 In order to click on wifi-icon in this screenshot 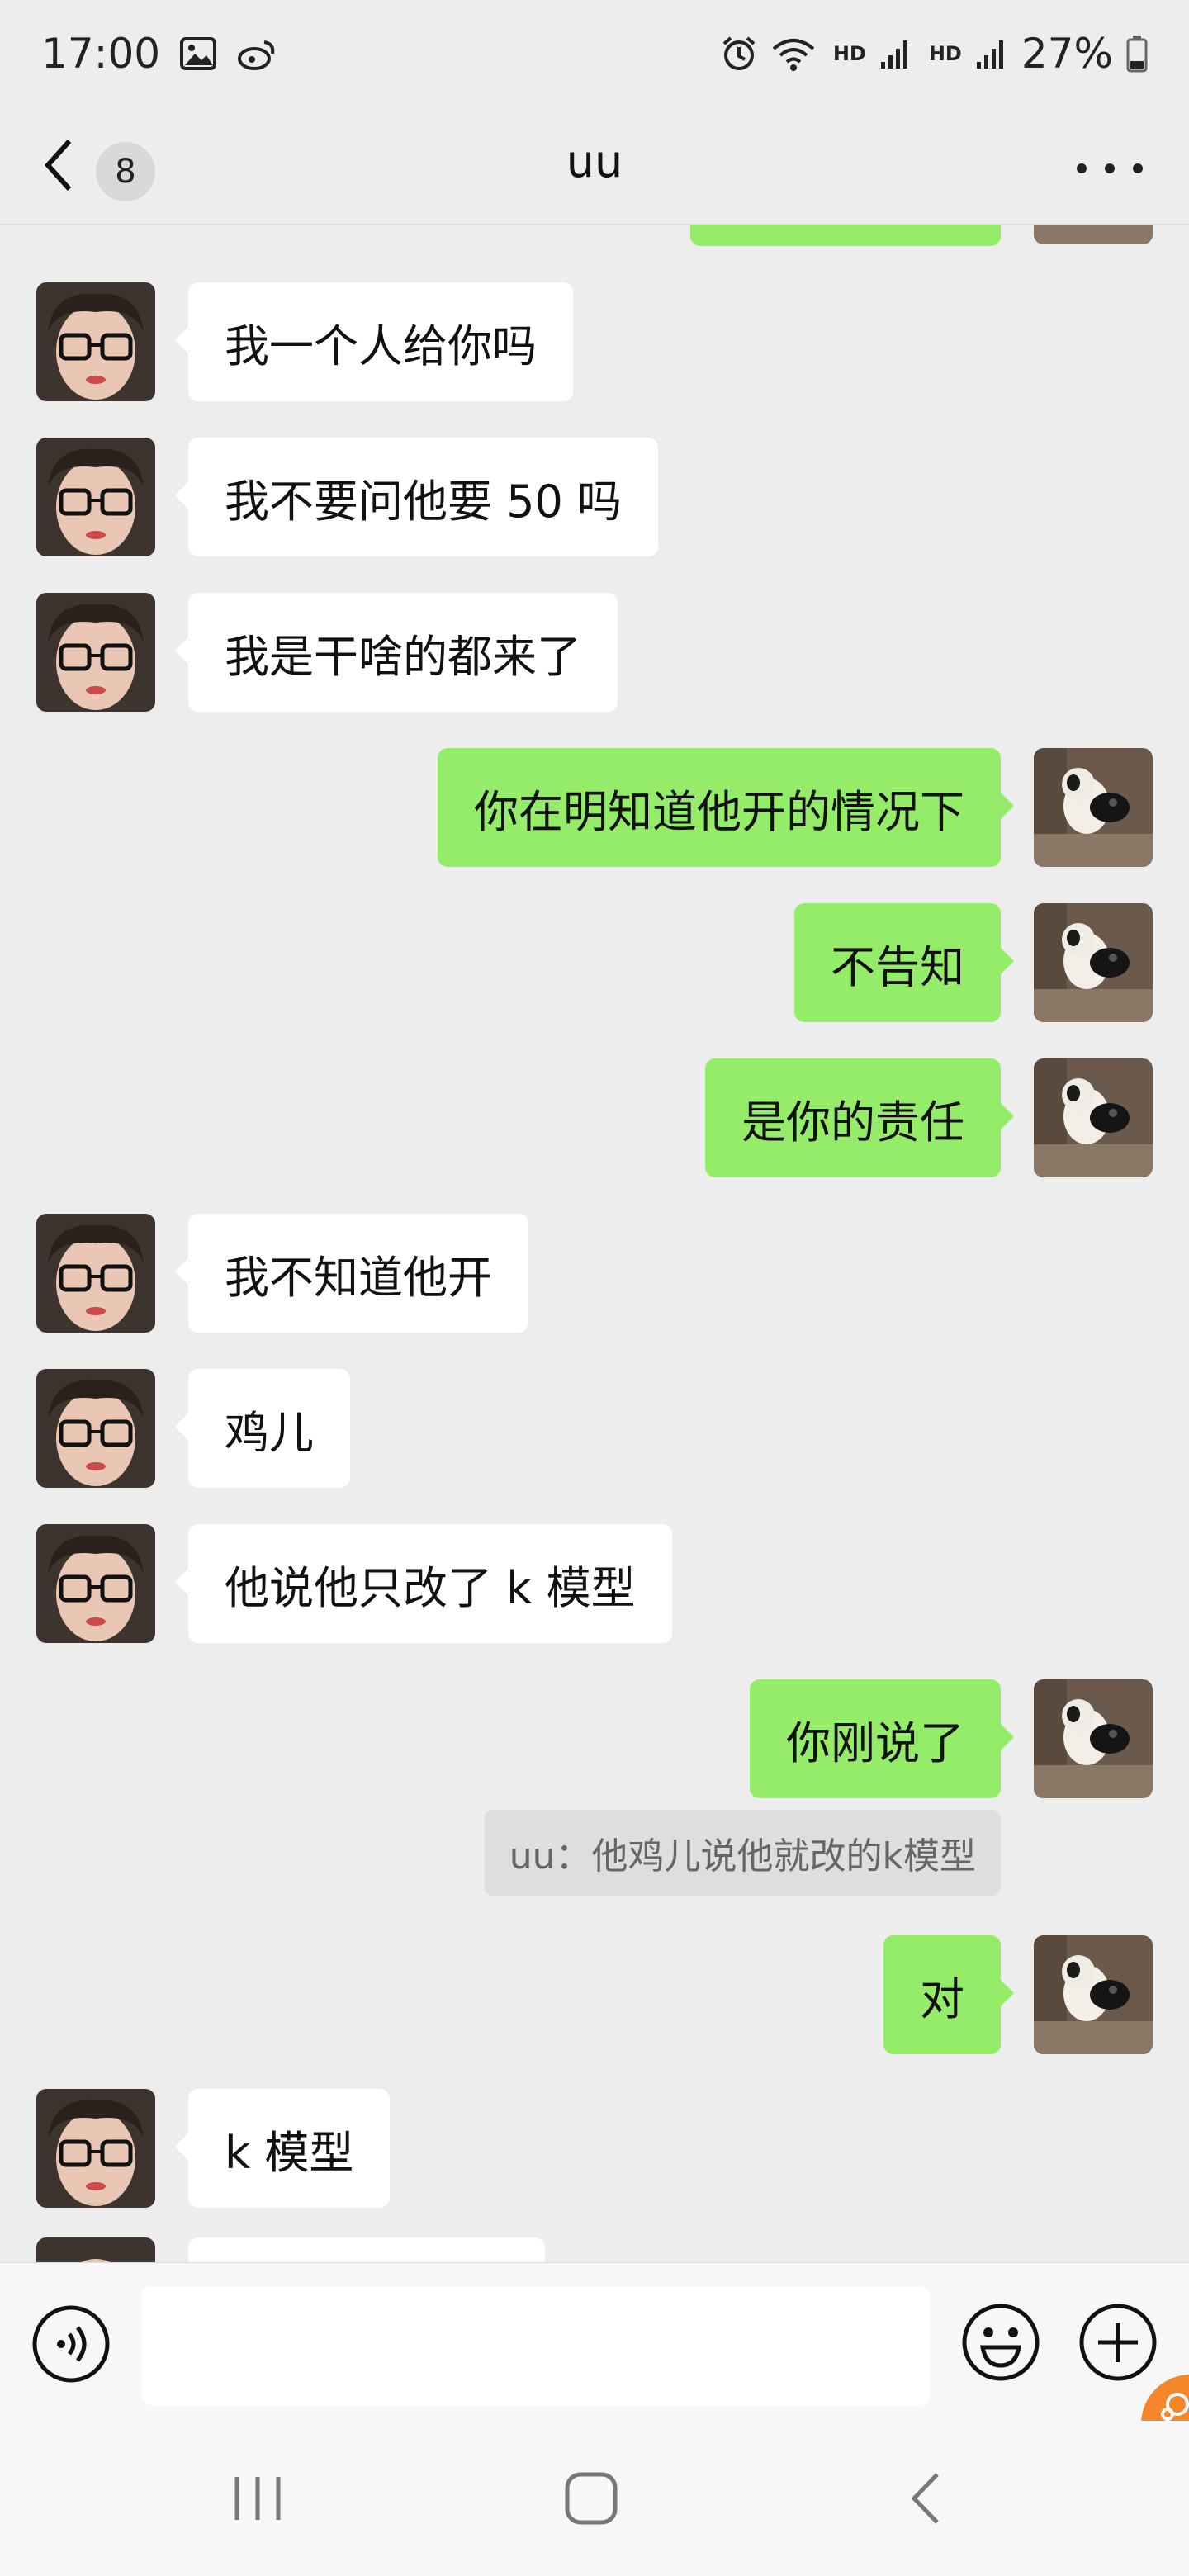, I will do `click(793, 54)`.